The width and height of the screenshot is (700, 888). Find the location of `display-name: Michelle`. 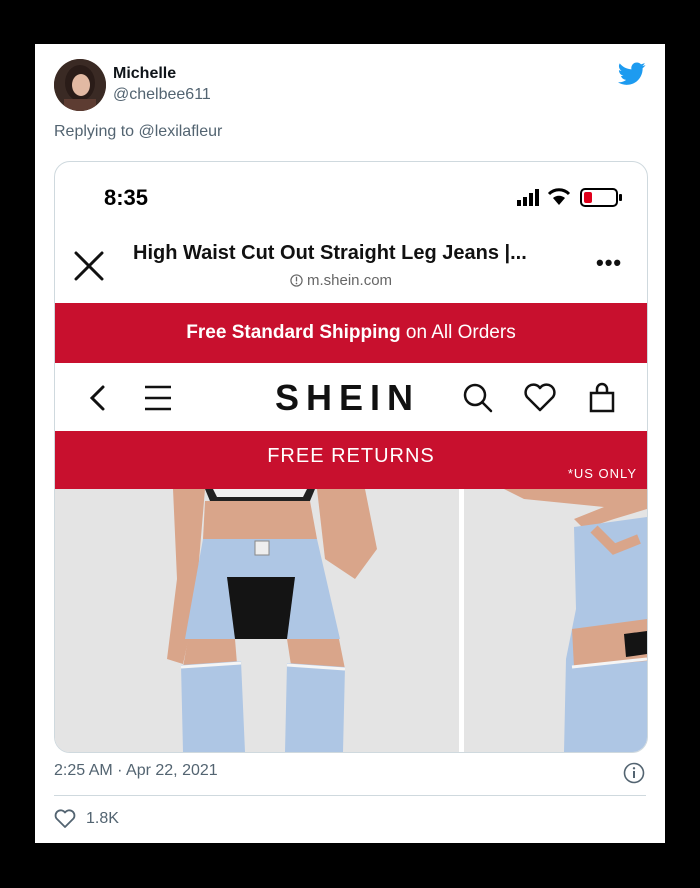

display-name: Michelle is located at coordinates (144, 74).